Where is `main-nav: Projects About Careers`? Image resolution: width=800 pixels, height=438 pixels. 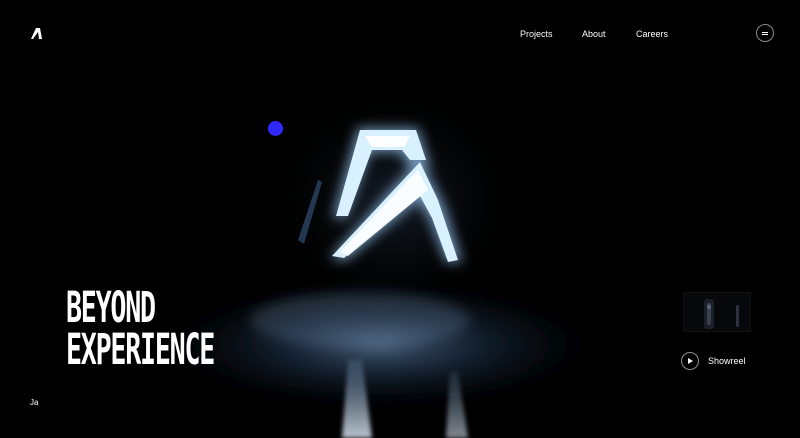
main-nav: Projects About Careers is located at coordinates (400, 35).